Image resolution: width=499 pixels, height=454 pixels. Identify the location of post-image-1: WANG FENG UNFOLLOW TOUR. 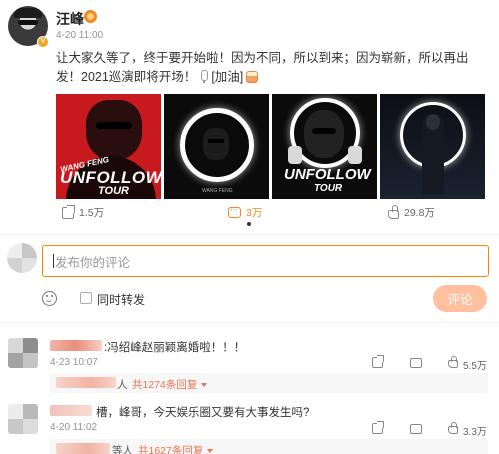
(108, 146).